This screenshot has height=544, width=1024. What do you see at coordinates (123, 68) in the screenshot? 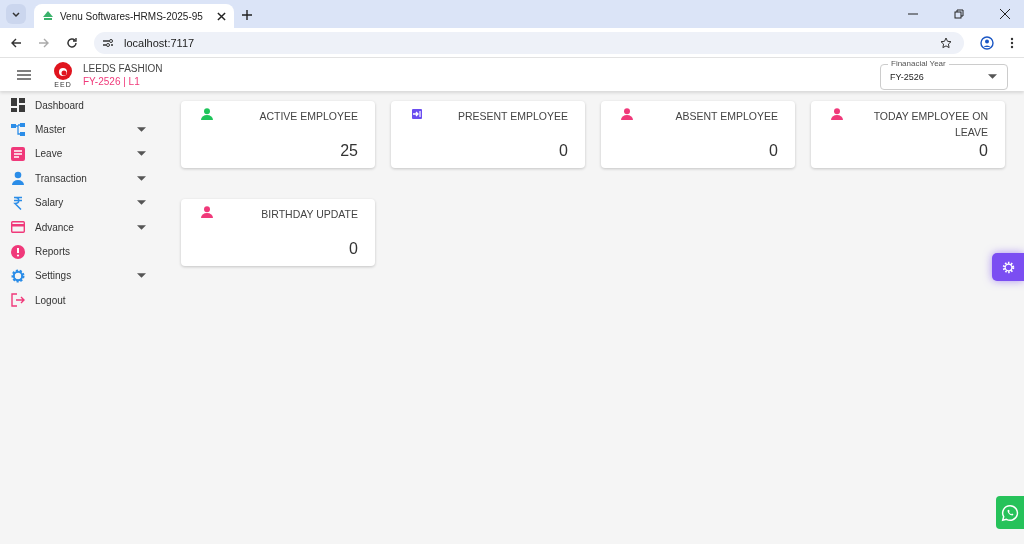
I see `company-name: LEEDS FASHION` at bounding box center [123, 68].